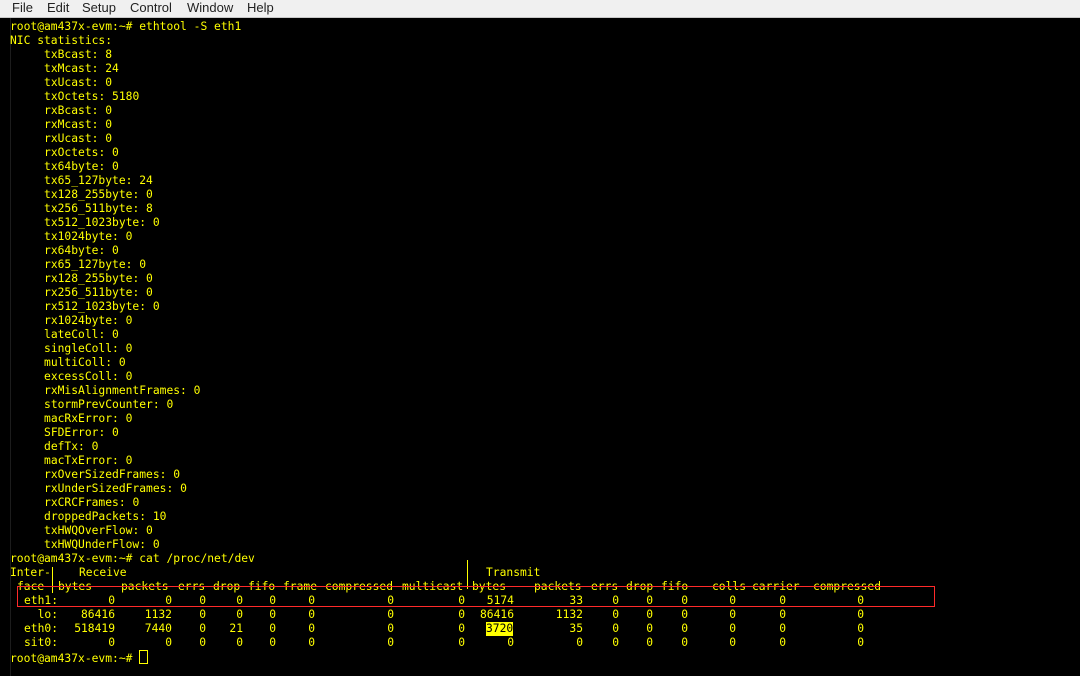 The image size is (1080, 676). What do you see at coordinates (500, 629) in the screenshot?
I see `highlighted-value: 3720` at bounding box center [500, 629].